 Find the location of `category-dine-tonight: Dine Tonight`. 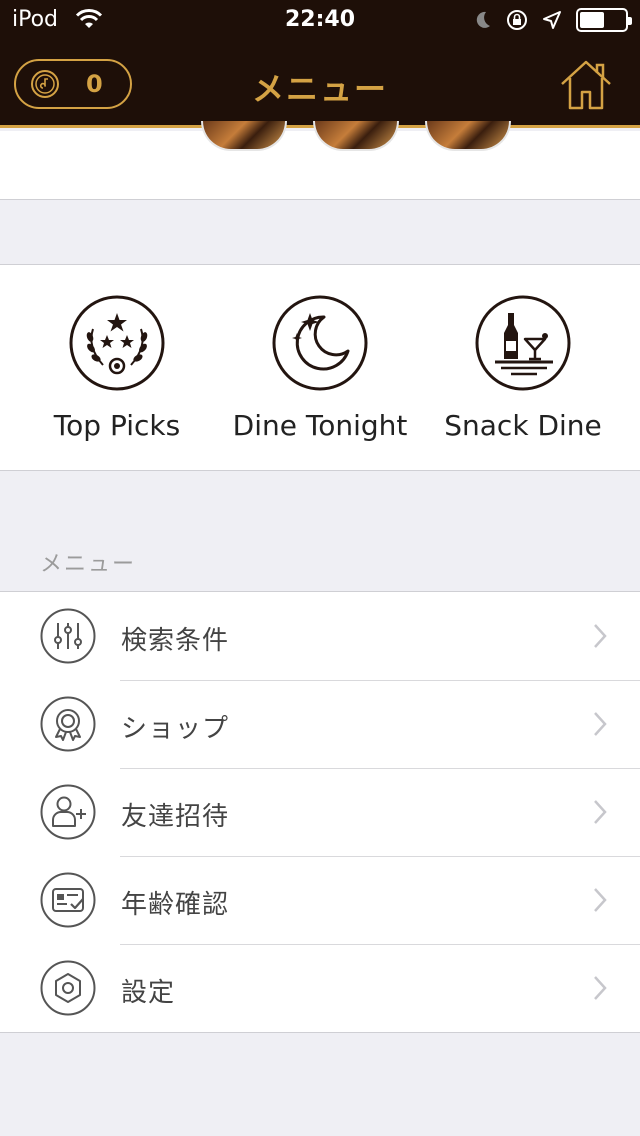

category-dine-tonight: Dine Tonight is located at coordinates (320, 368).